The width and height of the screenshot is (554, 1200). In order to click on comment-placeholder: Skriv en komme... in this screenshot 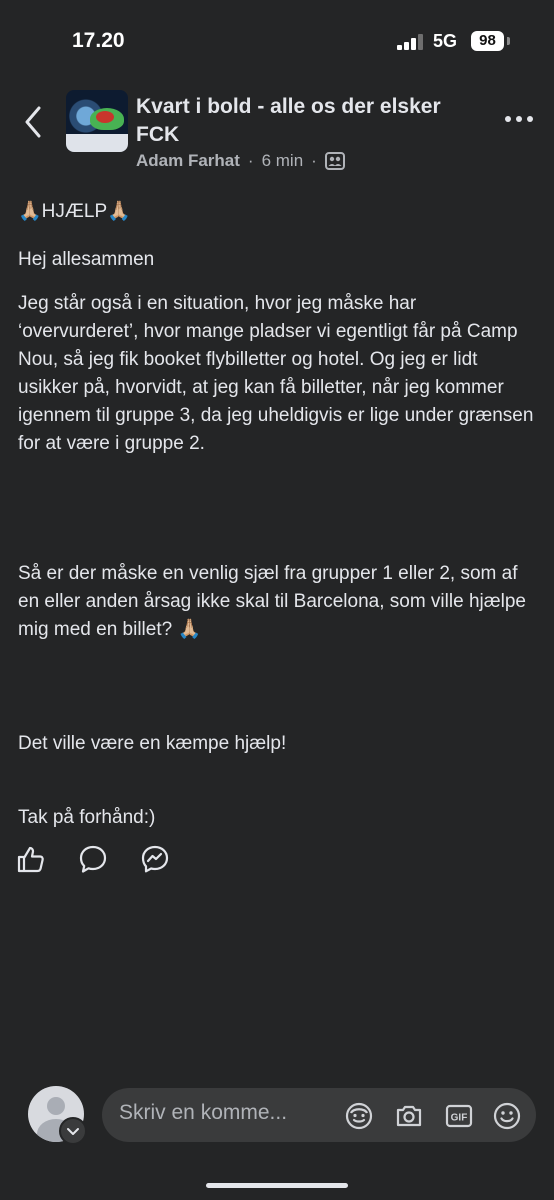, I will do `click(203, 1112)`.